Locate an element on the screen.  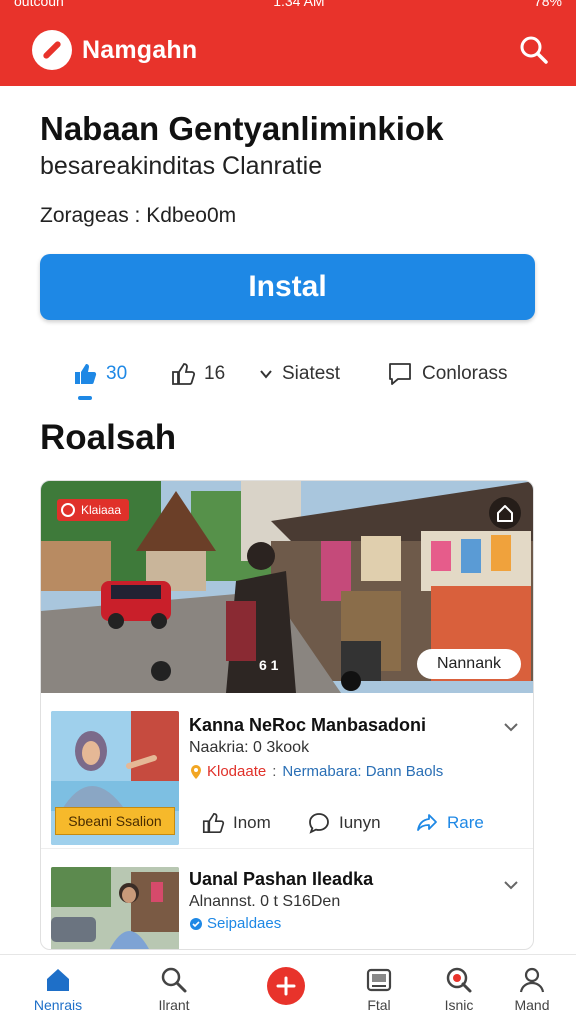
post-thumbnail is located at coordinates (115, 908).